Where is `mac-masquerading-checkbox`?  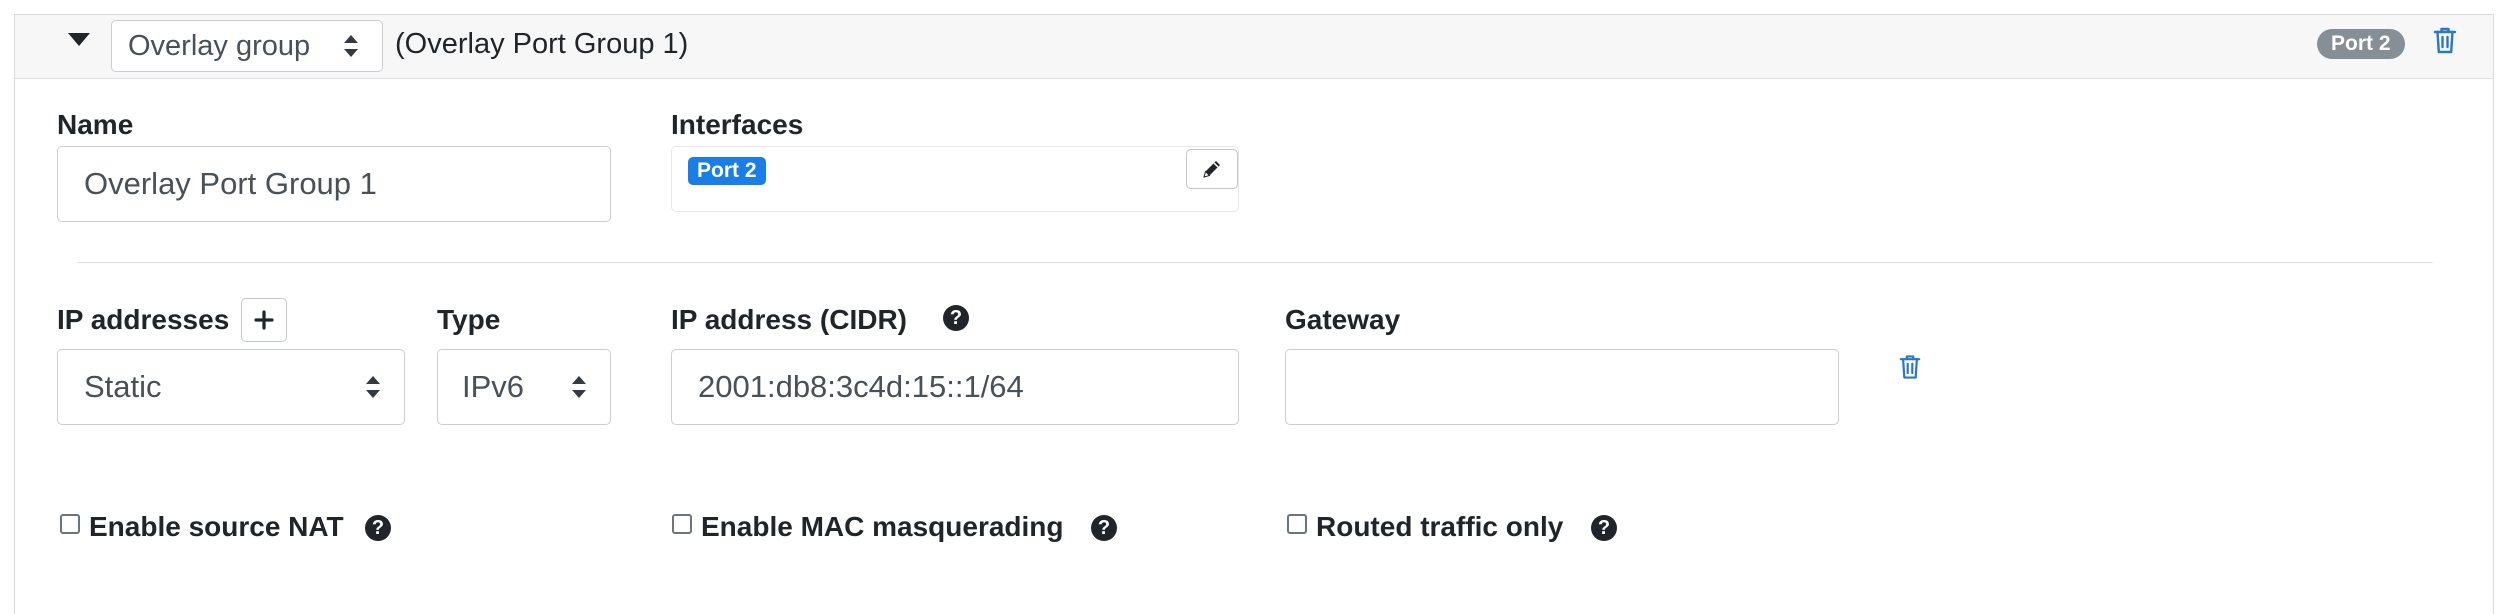
mac-masquerading-checkbox is located at coordinates (682, 524).